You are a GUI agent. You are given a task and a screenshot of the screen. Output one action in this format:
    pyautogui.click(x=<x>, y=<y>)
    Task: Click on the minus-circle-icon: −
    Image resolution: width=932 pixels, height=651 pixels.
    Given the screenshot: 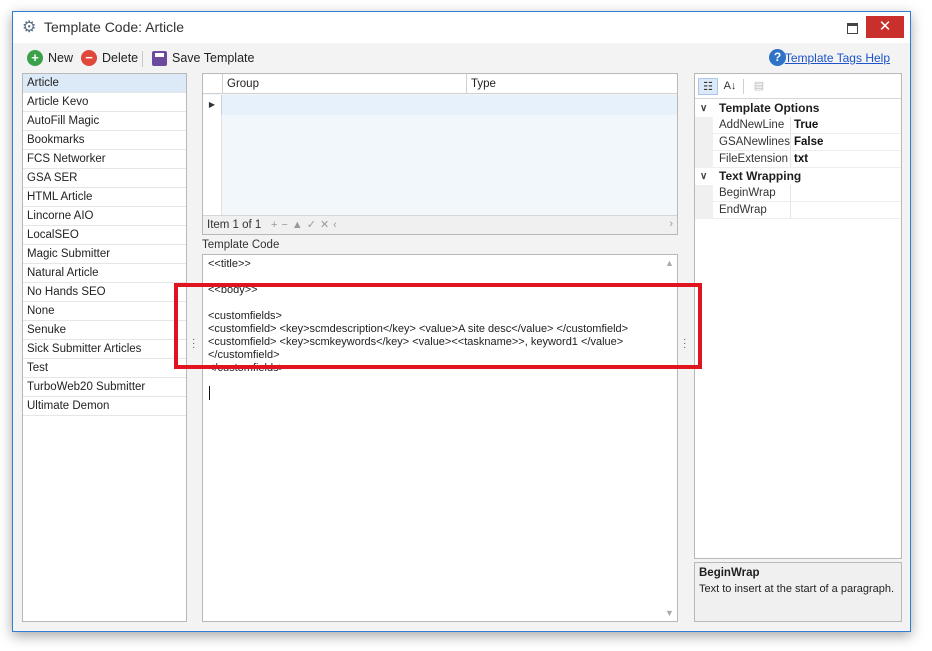 What is the action you would take?
    pyautogui.click(x=89, y=58)
    